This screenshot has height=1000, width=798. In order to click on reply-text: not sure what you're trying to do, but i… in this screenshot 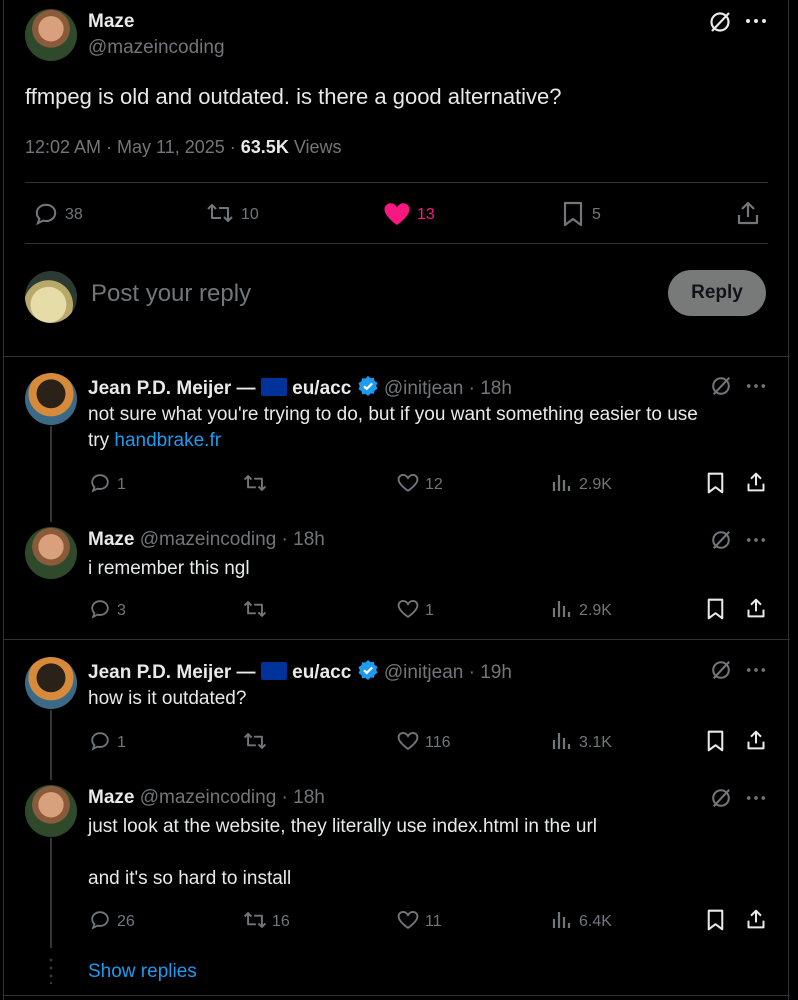, I will do `click(393, 414)`.